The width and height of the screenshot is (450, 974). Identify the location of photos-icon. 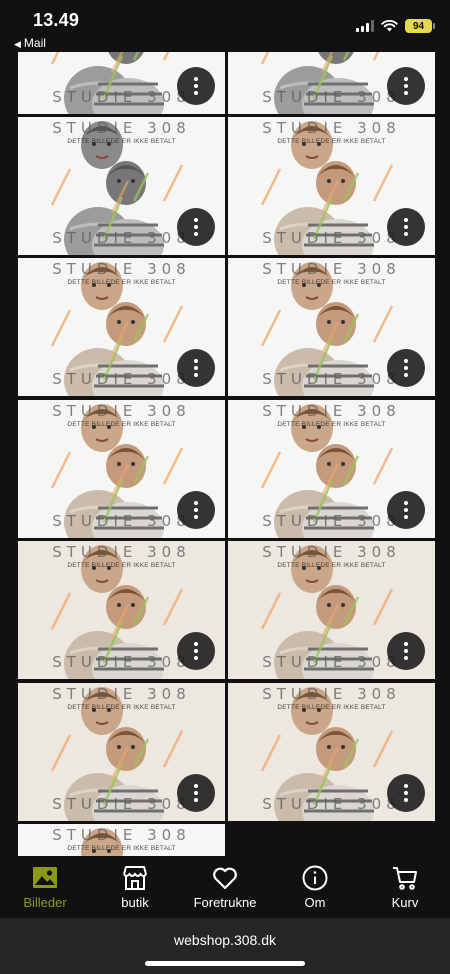
(45, 877).